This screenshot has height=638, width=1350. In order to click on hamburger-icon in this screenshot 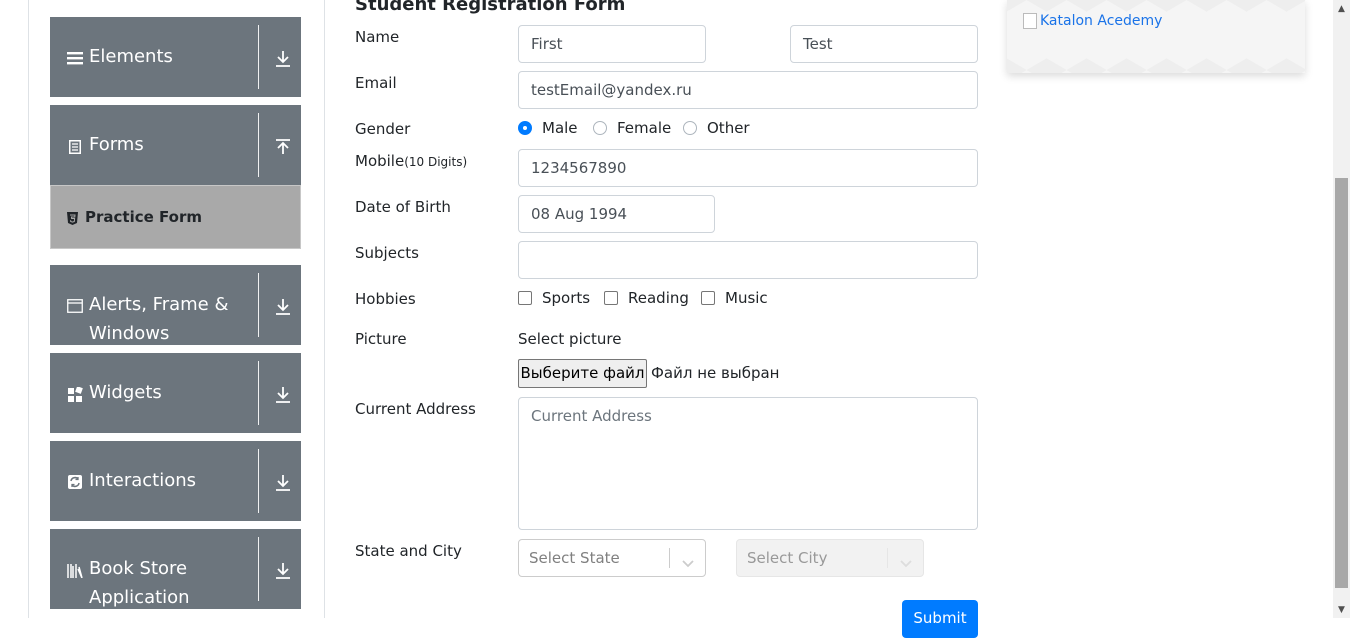, I will do `click(75, 58)`.